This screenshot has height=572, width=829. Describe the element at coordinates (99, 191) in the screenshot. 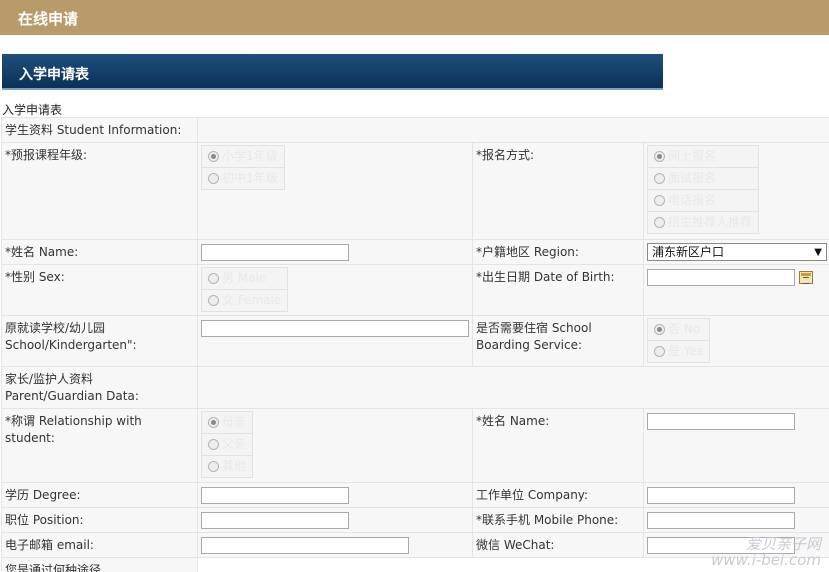

I see `grade-label: *预报课程年级:` at that location.